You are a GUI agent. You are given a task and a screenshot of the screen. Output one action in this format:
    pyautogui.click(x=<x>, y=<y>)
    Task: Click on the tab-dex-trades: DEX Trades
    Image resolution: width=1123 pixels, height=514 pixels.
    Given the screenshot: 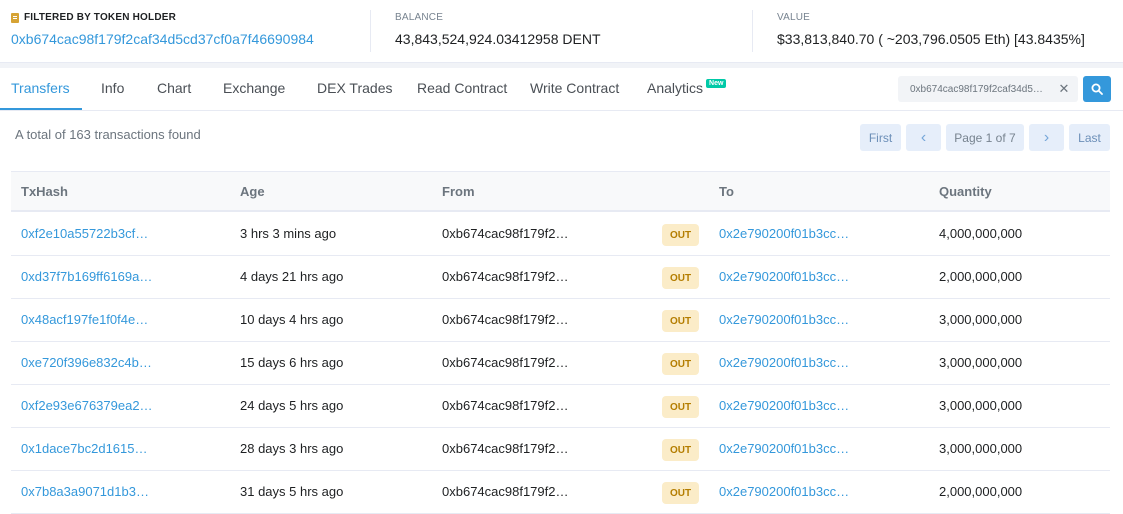 What is the action you would take?
    pyautogui.click(x=354, y=88)
    